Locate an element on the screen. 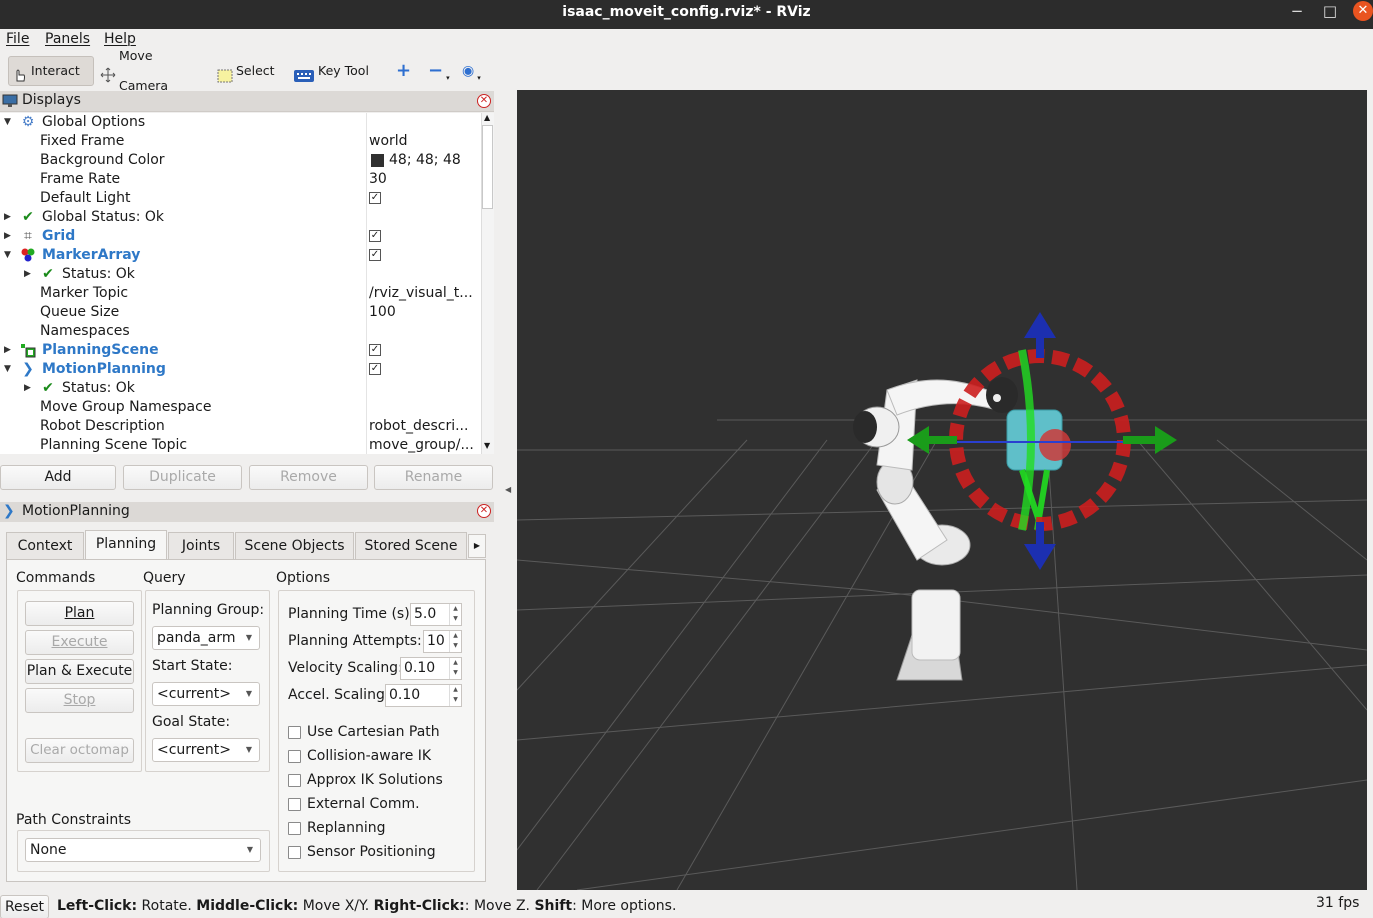 Image resolution: width=1373 pixels, height=918 pixels. menu-panels: Panels is located at coordinates (67, 39).